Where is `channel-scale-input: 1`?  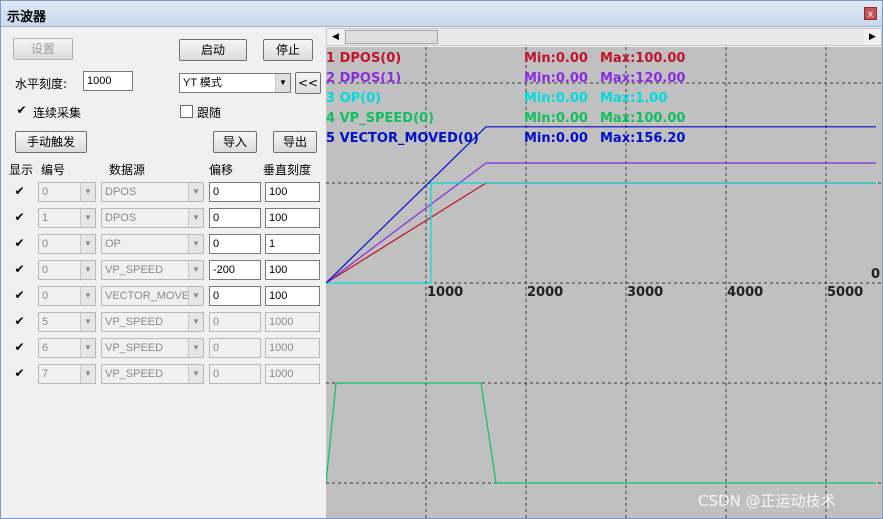 channel-scale-input: 1 is located at coordinates (292, 244).